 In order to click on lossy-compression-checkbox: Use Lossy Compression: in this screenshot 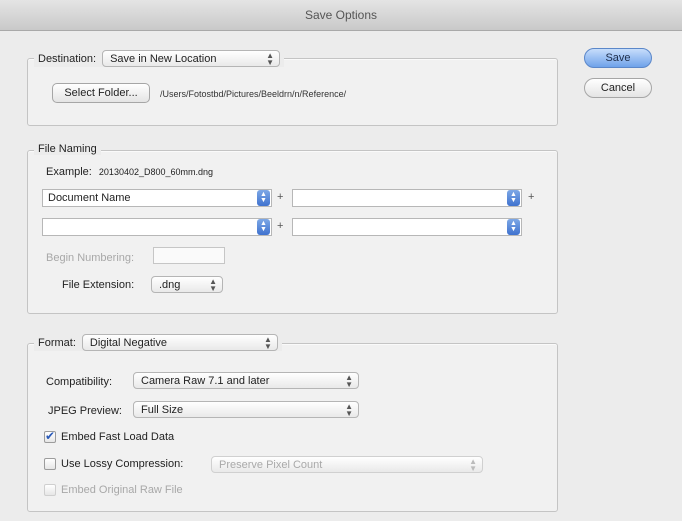, I will do `click(113, 464)`.